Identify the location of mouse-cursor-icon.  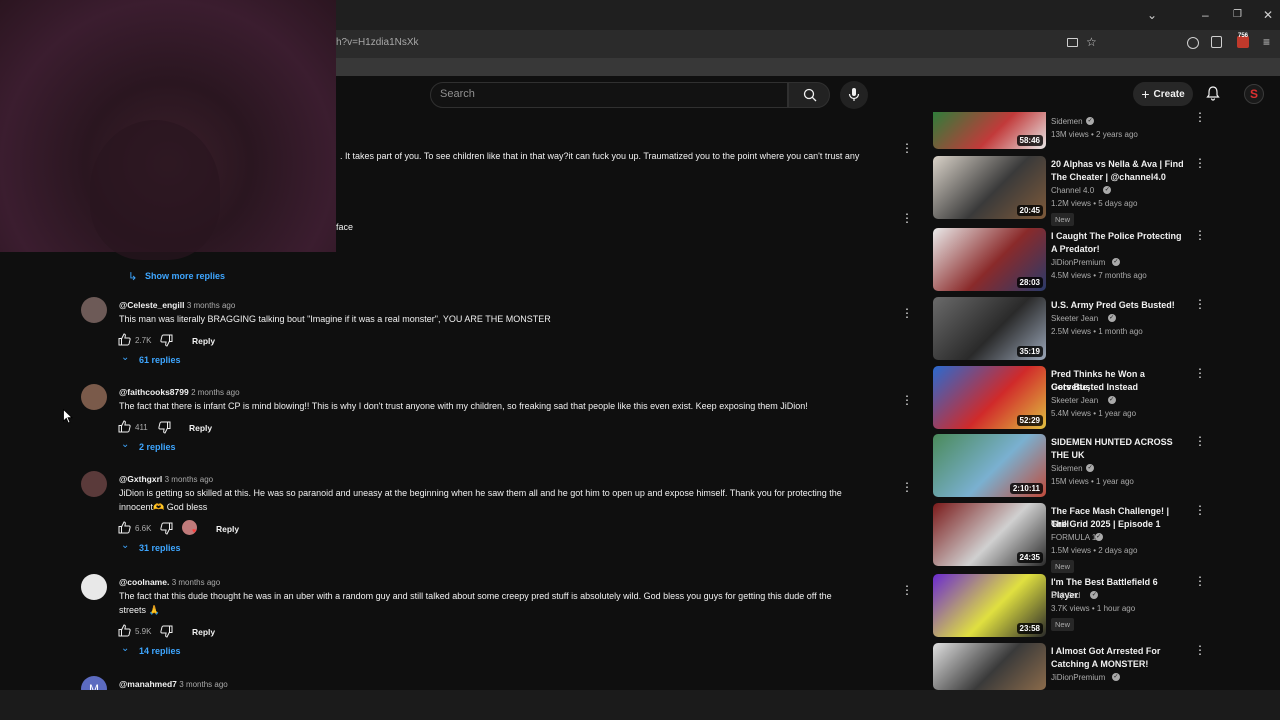
(68, 416).